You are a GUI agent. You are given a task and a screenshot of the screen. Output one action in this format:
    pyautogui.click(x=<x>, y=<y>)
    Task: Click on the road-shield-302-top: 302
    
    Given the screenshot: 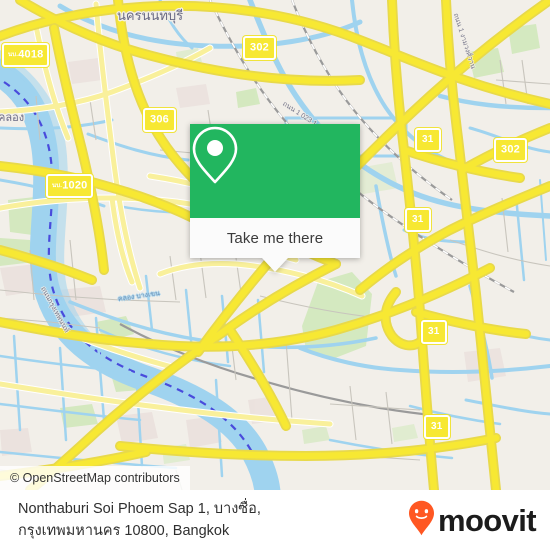 What is the action you would take?
    pyautogui.click(x=259, y=48)
    